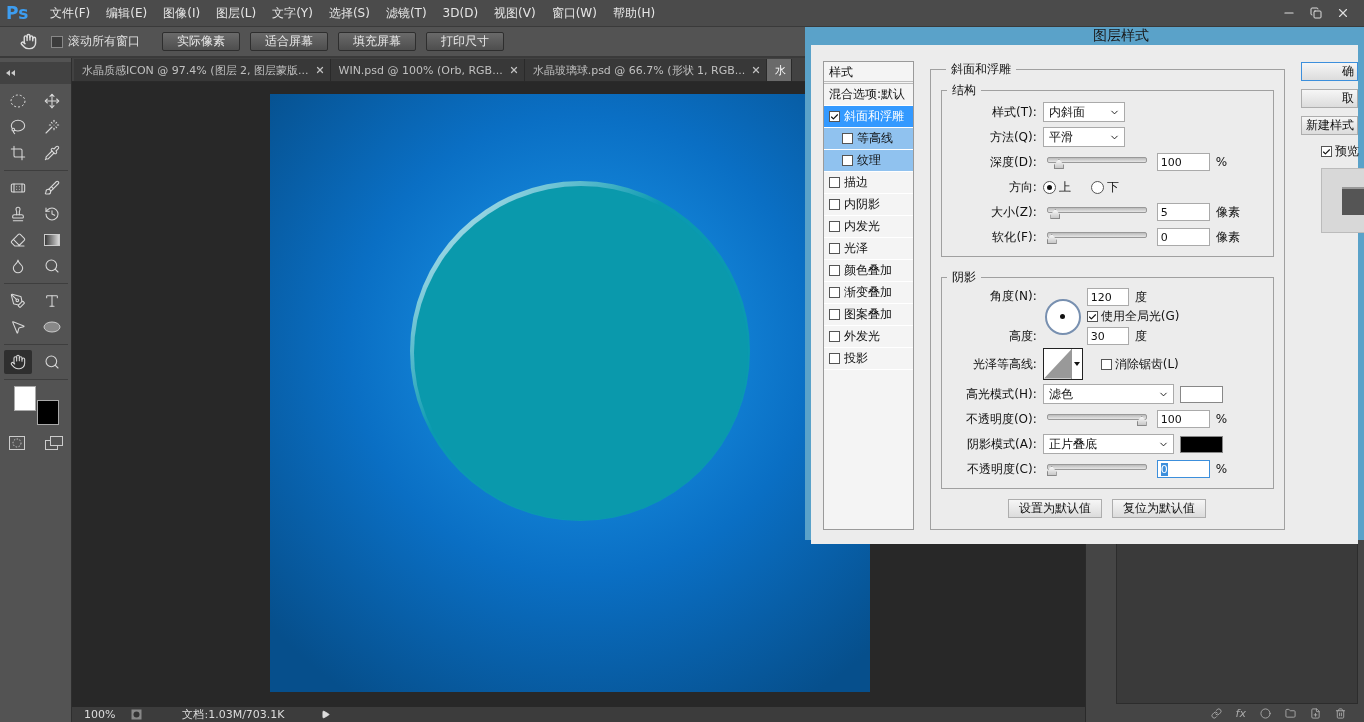  What do you see at coordinates (780, 70) in the screenshot?
I see `document-tab: 水` at bounding box center [780, 70].